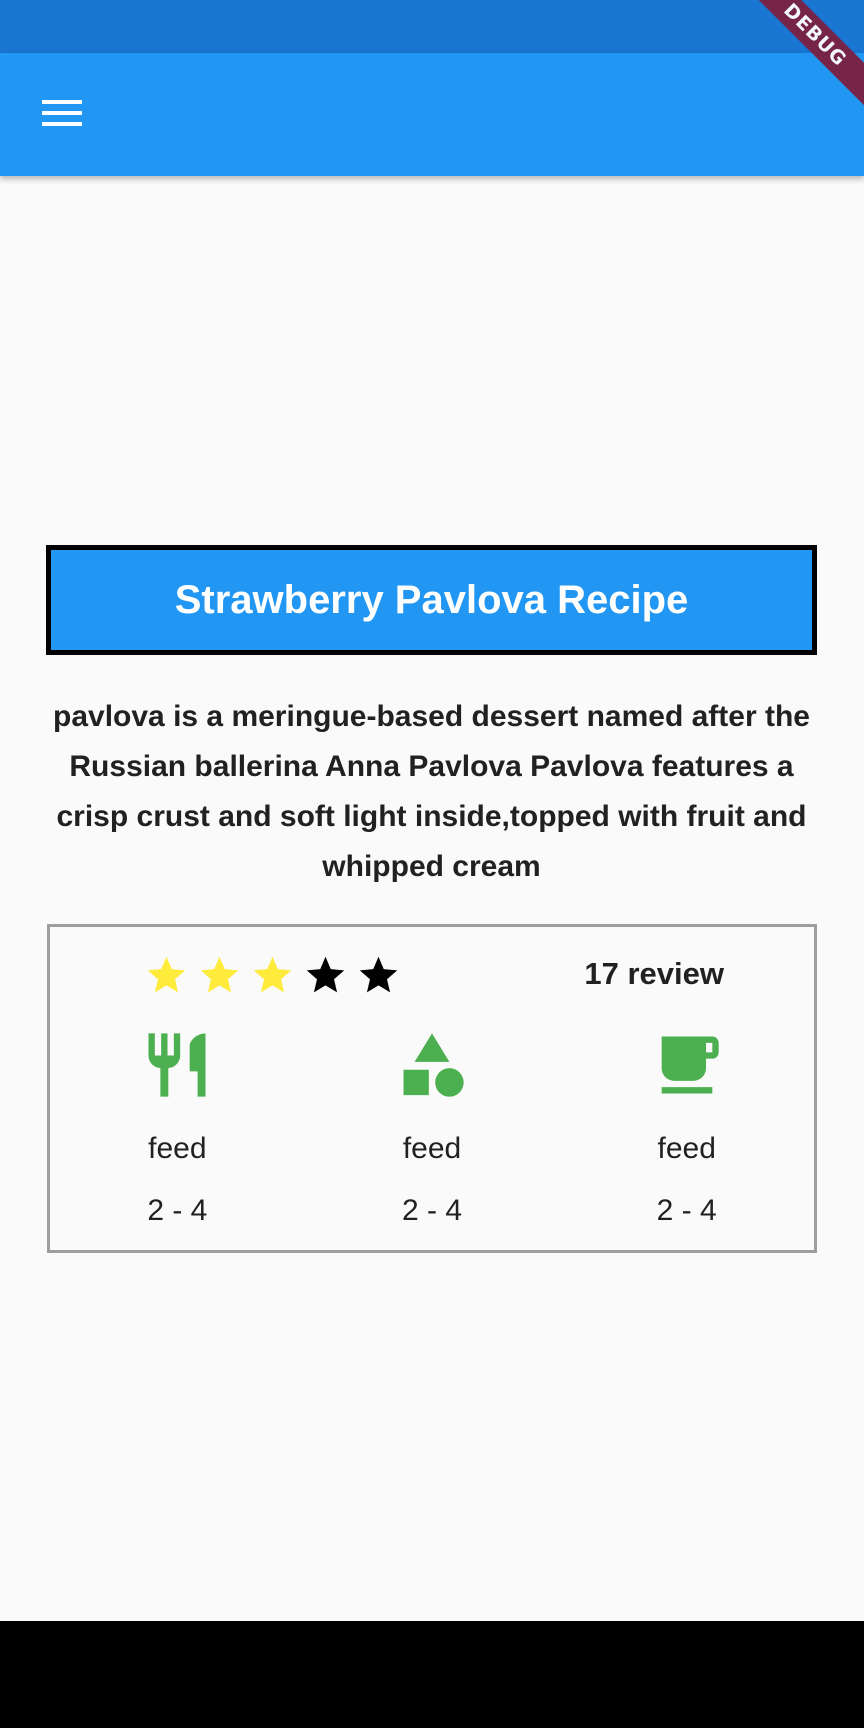 Image resolution: width=864 pixels, height=1728 pixels. Describe the element at coordinates (432, 1674) in the screenshot. I see `system-navigation-bar` at that location.